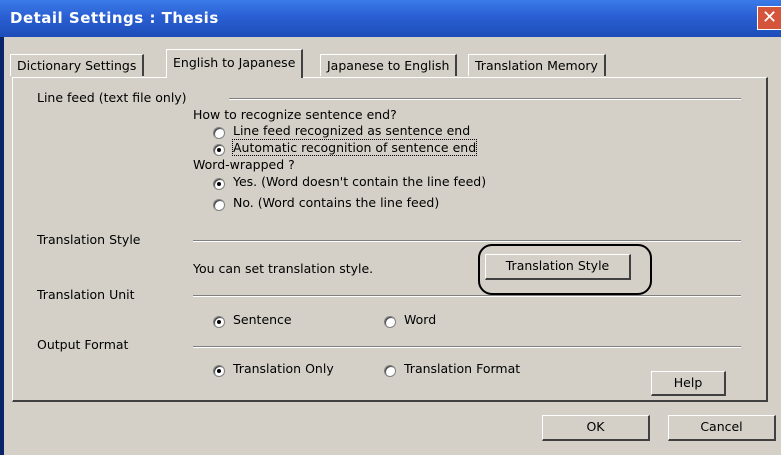 The height and width of the screenshot is (455, 782). Describe the element at coordinates (112, 97) in the screenshot. I see `line-feed-group-label: Line feed (text file only)` at that location.